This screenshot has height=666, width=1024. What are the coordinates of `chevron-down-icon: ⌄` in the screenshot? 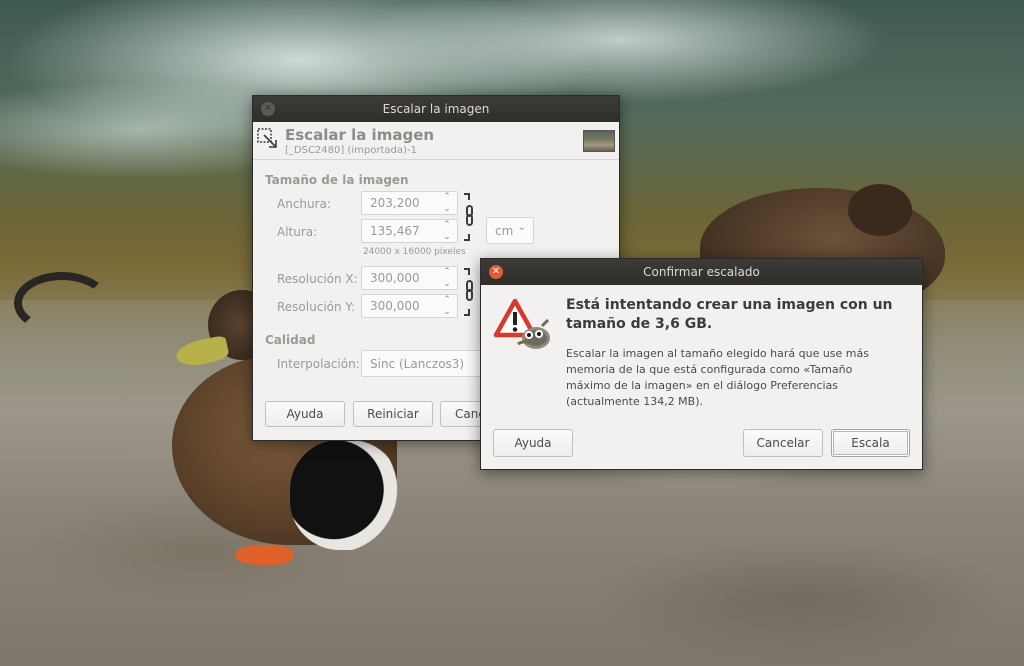 It's located at (521, 227).